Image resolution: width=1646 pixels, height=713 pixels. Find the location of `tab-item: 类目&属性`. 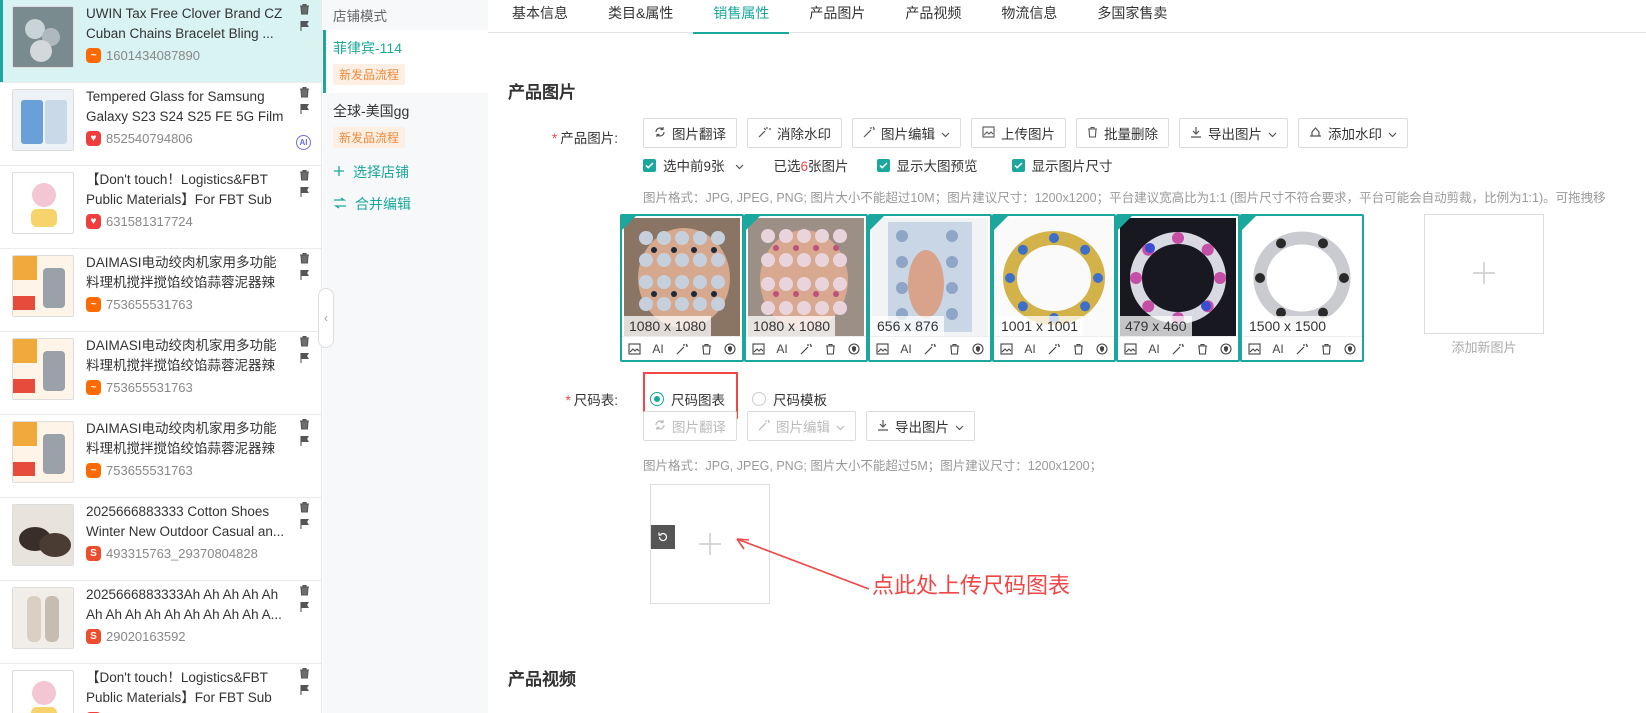

tab-item: 类目&属性 is located at coordinates (640, 16).